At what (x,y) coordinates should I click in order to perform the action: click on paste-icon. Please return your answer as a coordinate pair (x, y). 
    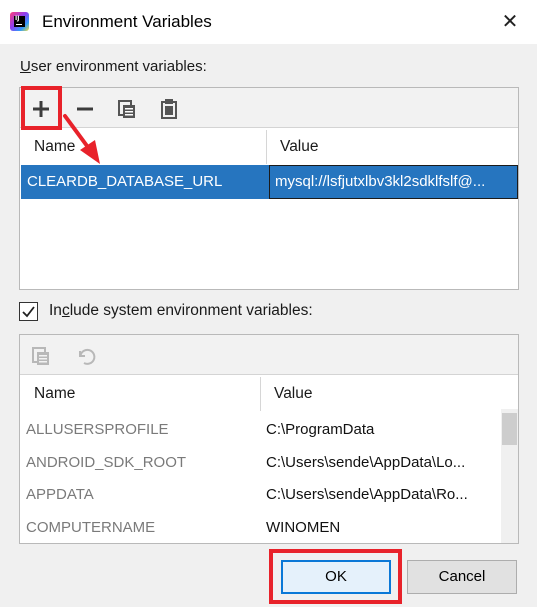
    Looking at the image, I should click on (169, 109).